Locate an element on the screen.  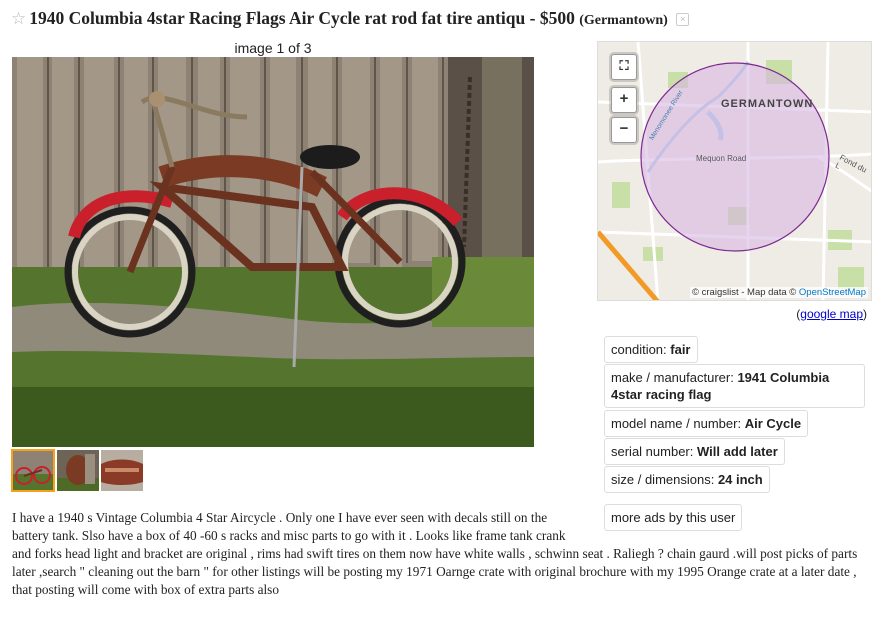
attr-value: Will add later is located at coordinates (737, 451).